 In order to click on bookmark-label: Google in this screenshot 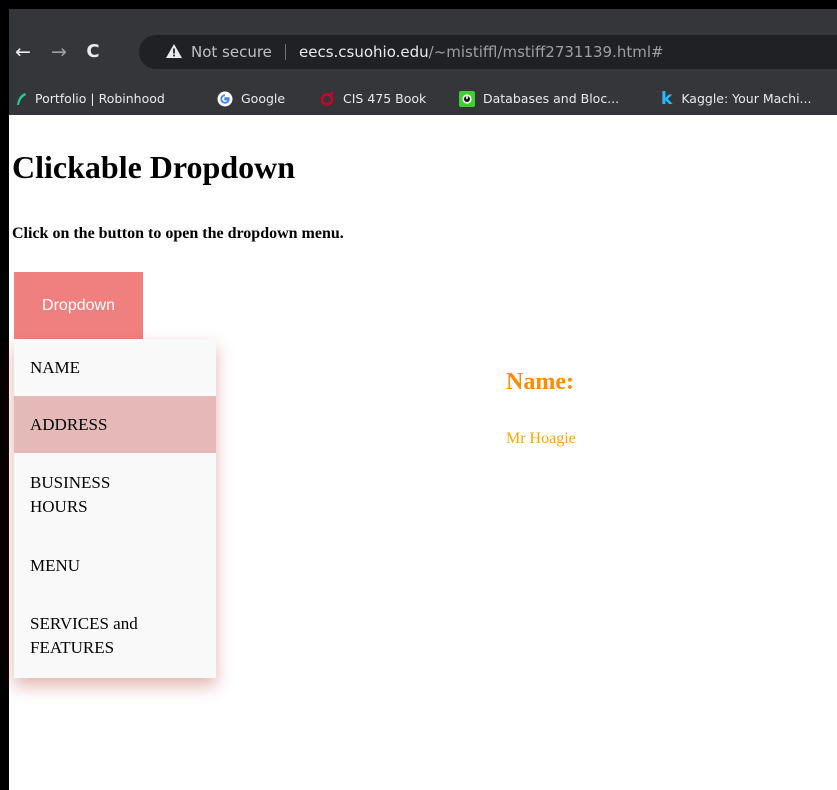, I will do `click(263, 98)`.